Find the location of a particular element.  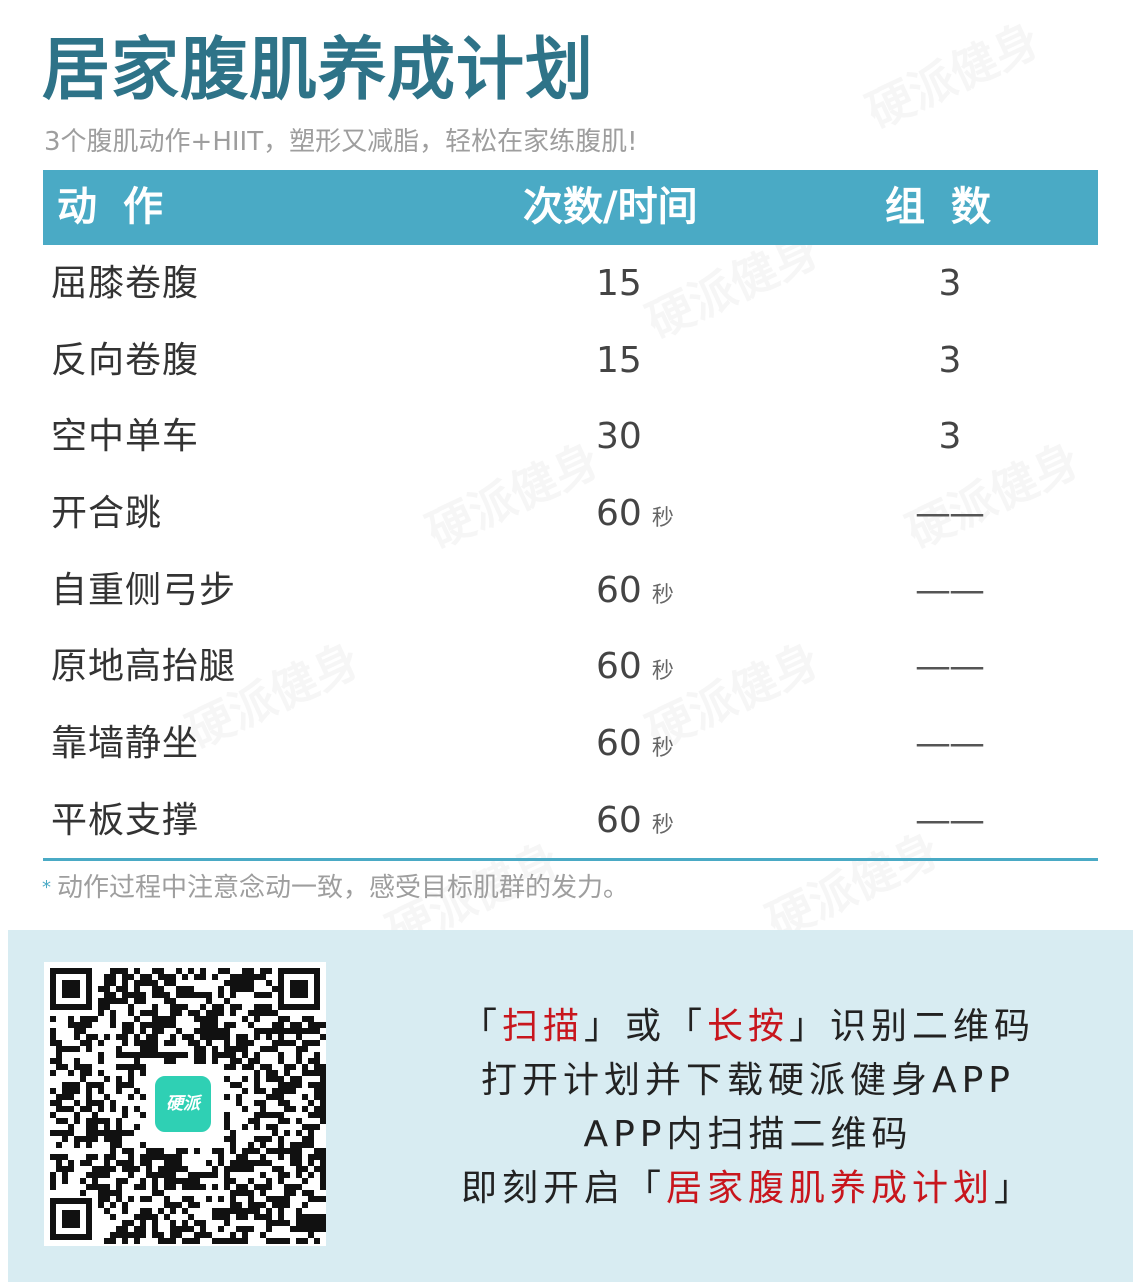

table-divider is located at coordinates (570, 859).